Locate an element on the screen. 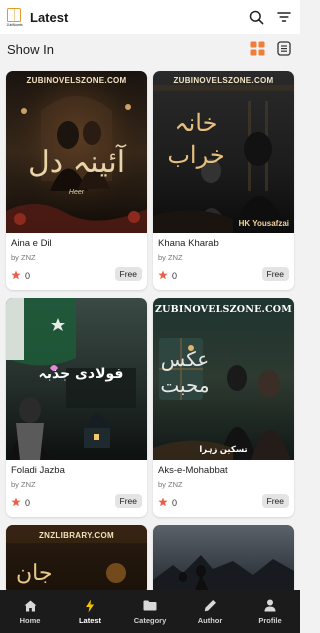 This screenshot has height=633, width=320. section-title: Show In is located at coordinates (30, 49).